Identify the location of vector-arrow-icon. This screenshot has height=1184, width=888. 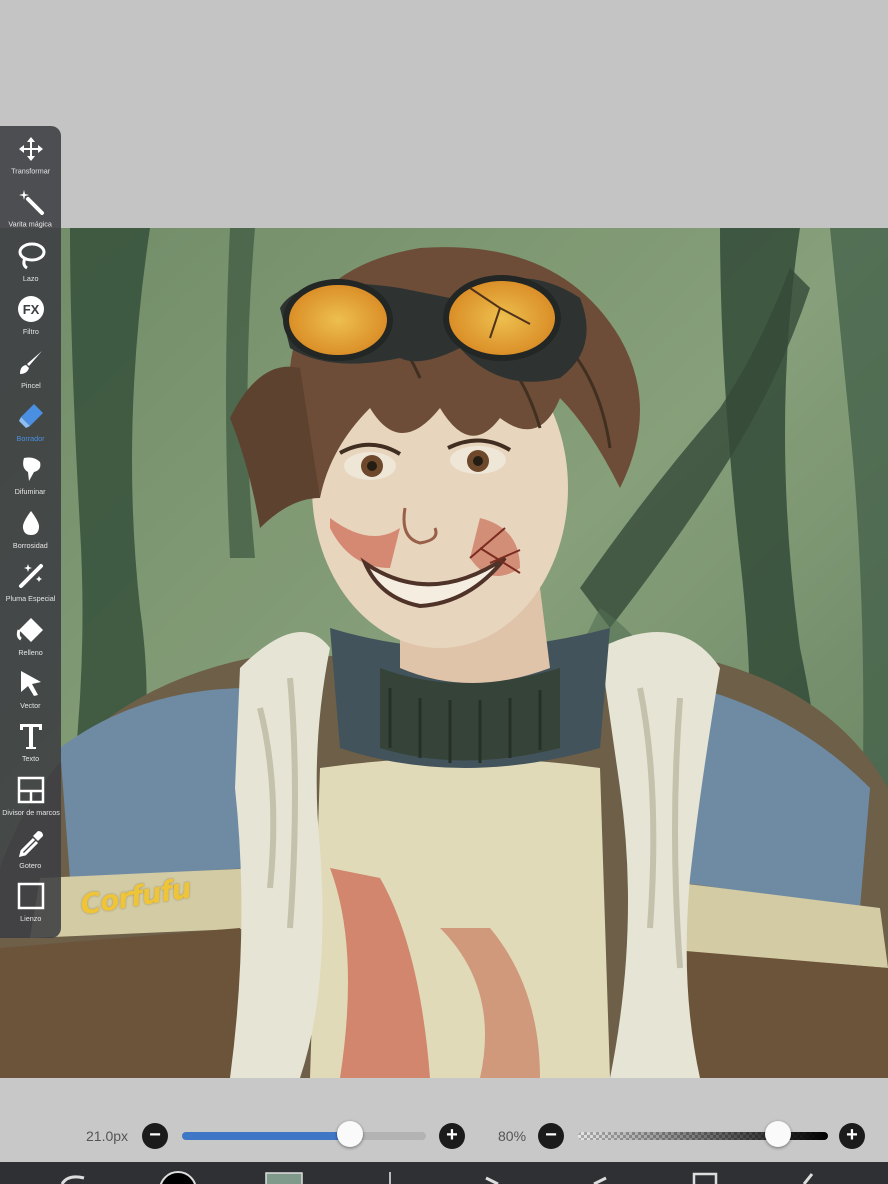
(30, 683).